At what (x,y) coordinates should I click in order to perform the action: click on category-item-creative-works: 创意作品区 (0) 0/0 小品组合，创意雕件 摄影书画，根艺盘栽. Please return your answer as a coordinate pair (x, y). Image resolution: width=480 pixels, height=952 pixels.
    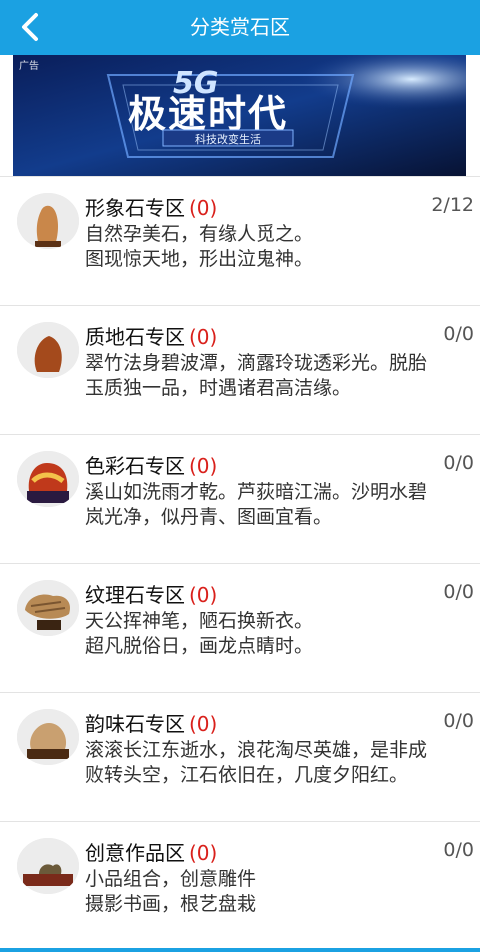
    Looking at the image, I should click on (240, 885).